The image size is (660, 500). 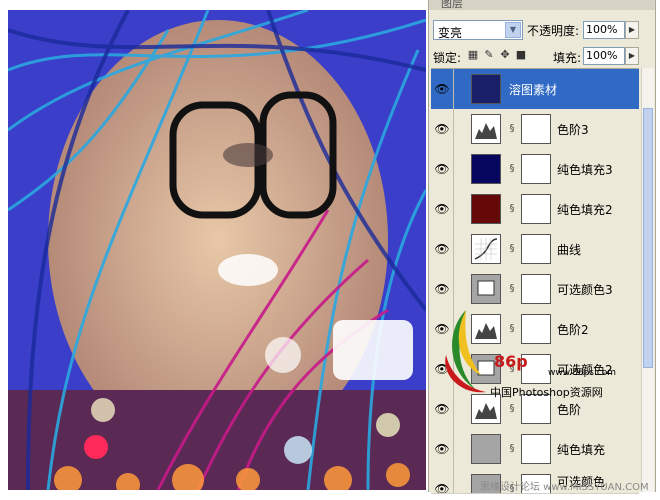 What do you see at coordinates (542, 56) in the screenshot?
I see `lock-row: 锁定: ▦ ✎ ✥ ■ 填充: 100% ▶` at bounding box center [542, 56].